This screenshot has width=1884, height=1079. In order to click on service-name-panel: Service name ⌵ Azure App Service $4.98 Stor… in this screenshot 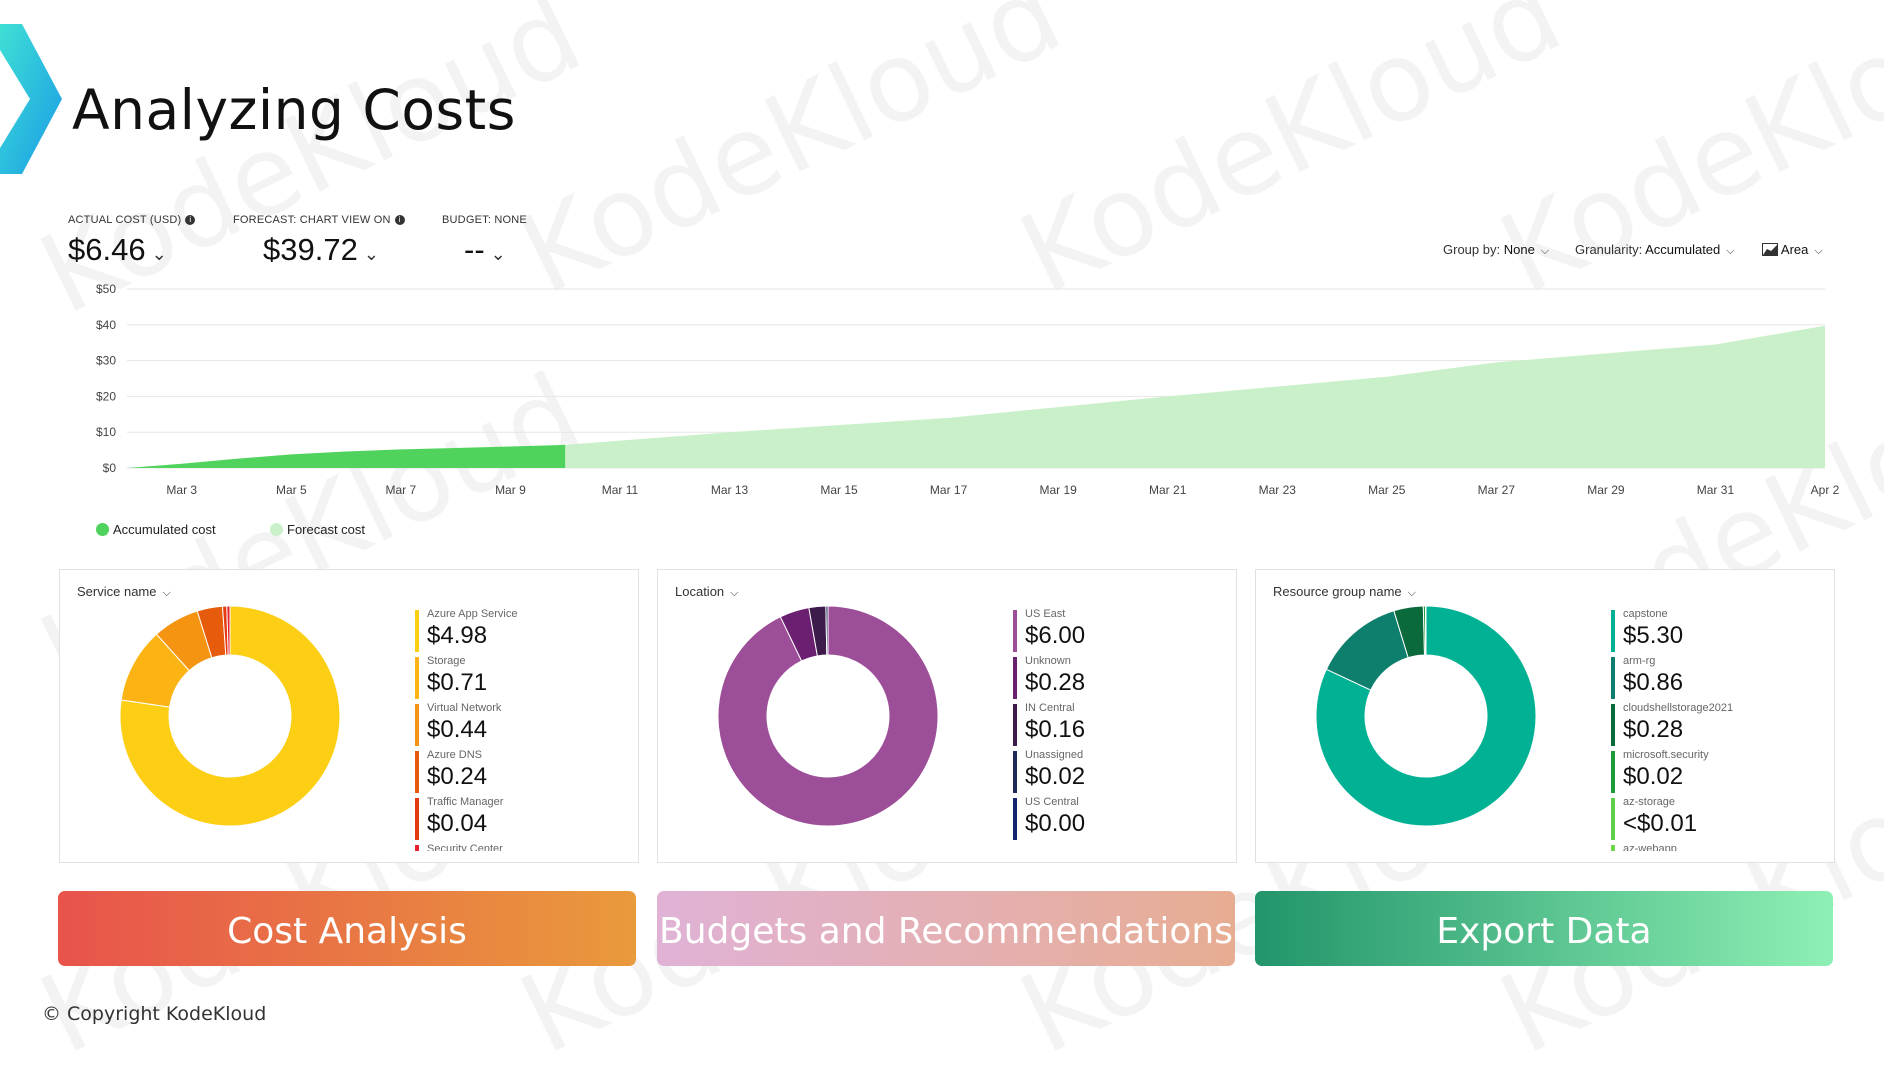, I will do `click(349, 716)`.